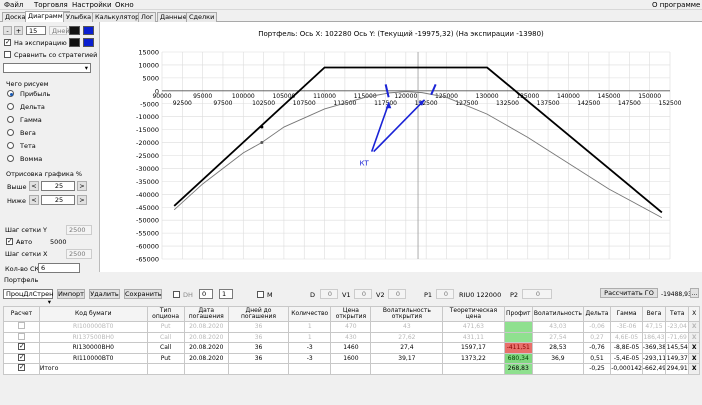 The width and height of the screenshot is (702, 405). Describe the element at coordinates (104, 294) in the screenshot. I see `delete-button: Удалить` at that location.